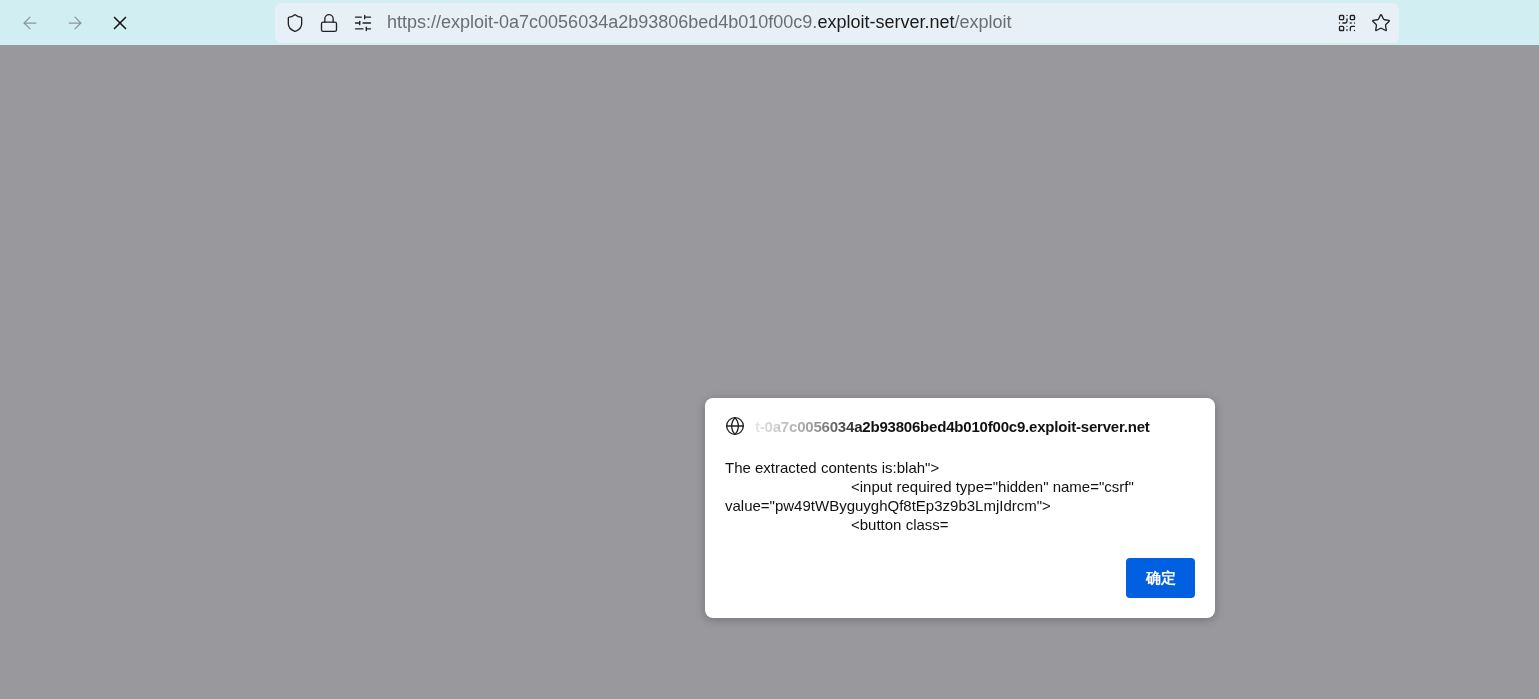  Describe the element at coordinates (295, 22) in the screenshot. I see `shield-icon` at that location.